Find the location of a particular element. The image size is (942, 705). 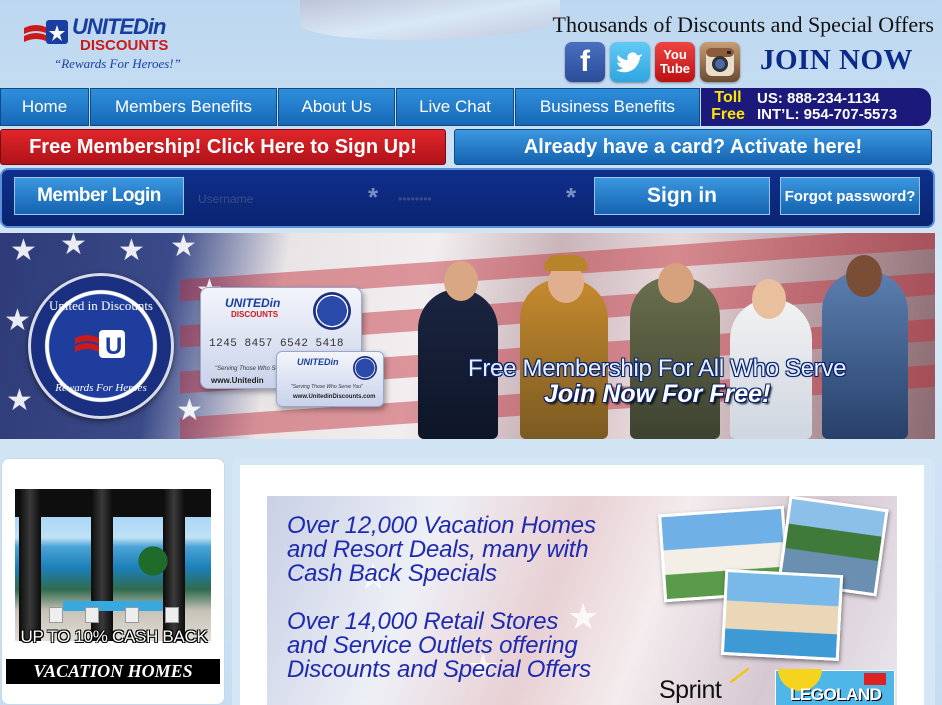

twitter-bird-glyph is located at coordinates (629, 62).